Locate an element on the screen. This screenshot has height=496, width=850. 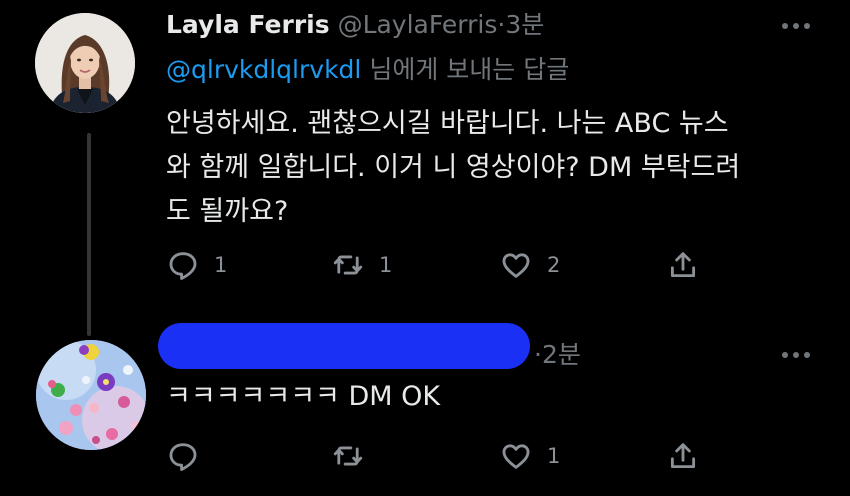
reply-reply-button is located at coordinates (190, 456).